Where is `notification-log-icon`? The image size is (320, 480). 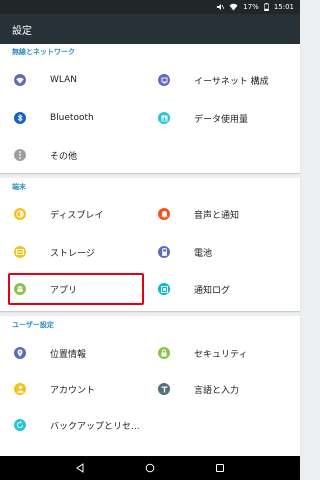 notification-log-icon is located at coordinates (164, 289).